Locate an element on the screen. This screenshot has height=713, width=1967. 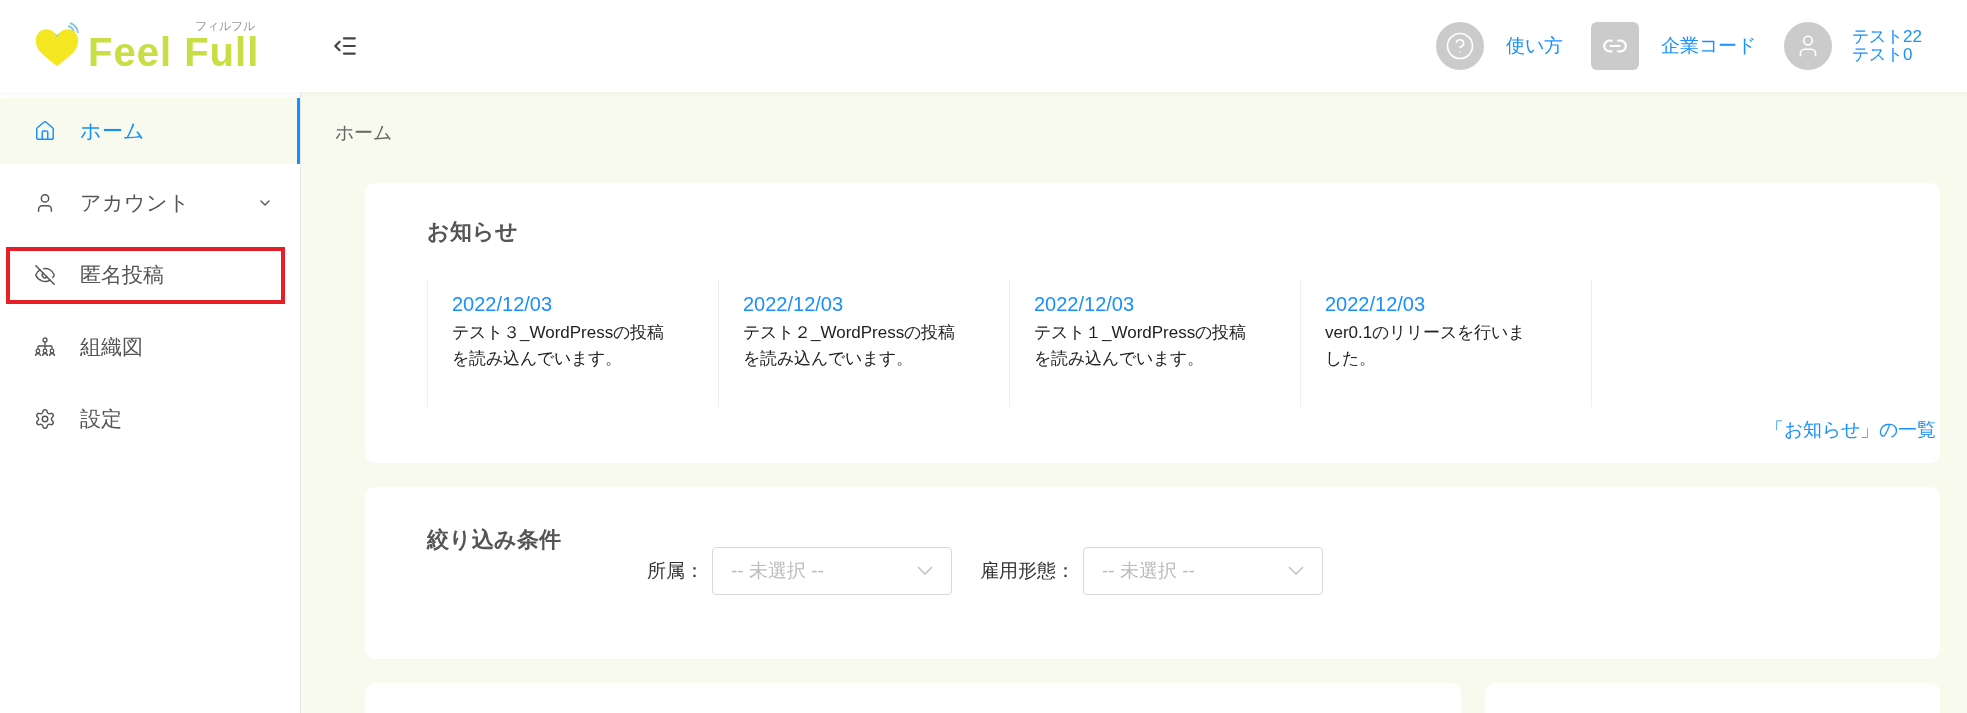
user-name: テスト22 is located at coordinates (1887, 37).